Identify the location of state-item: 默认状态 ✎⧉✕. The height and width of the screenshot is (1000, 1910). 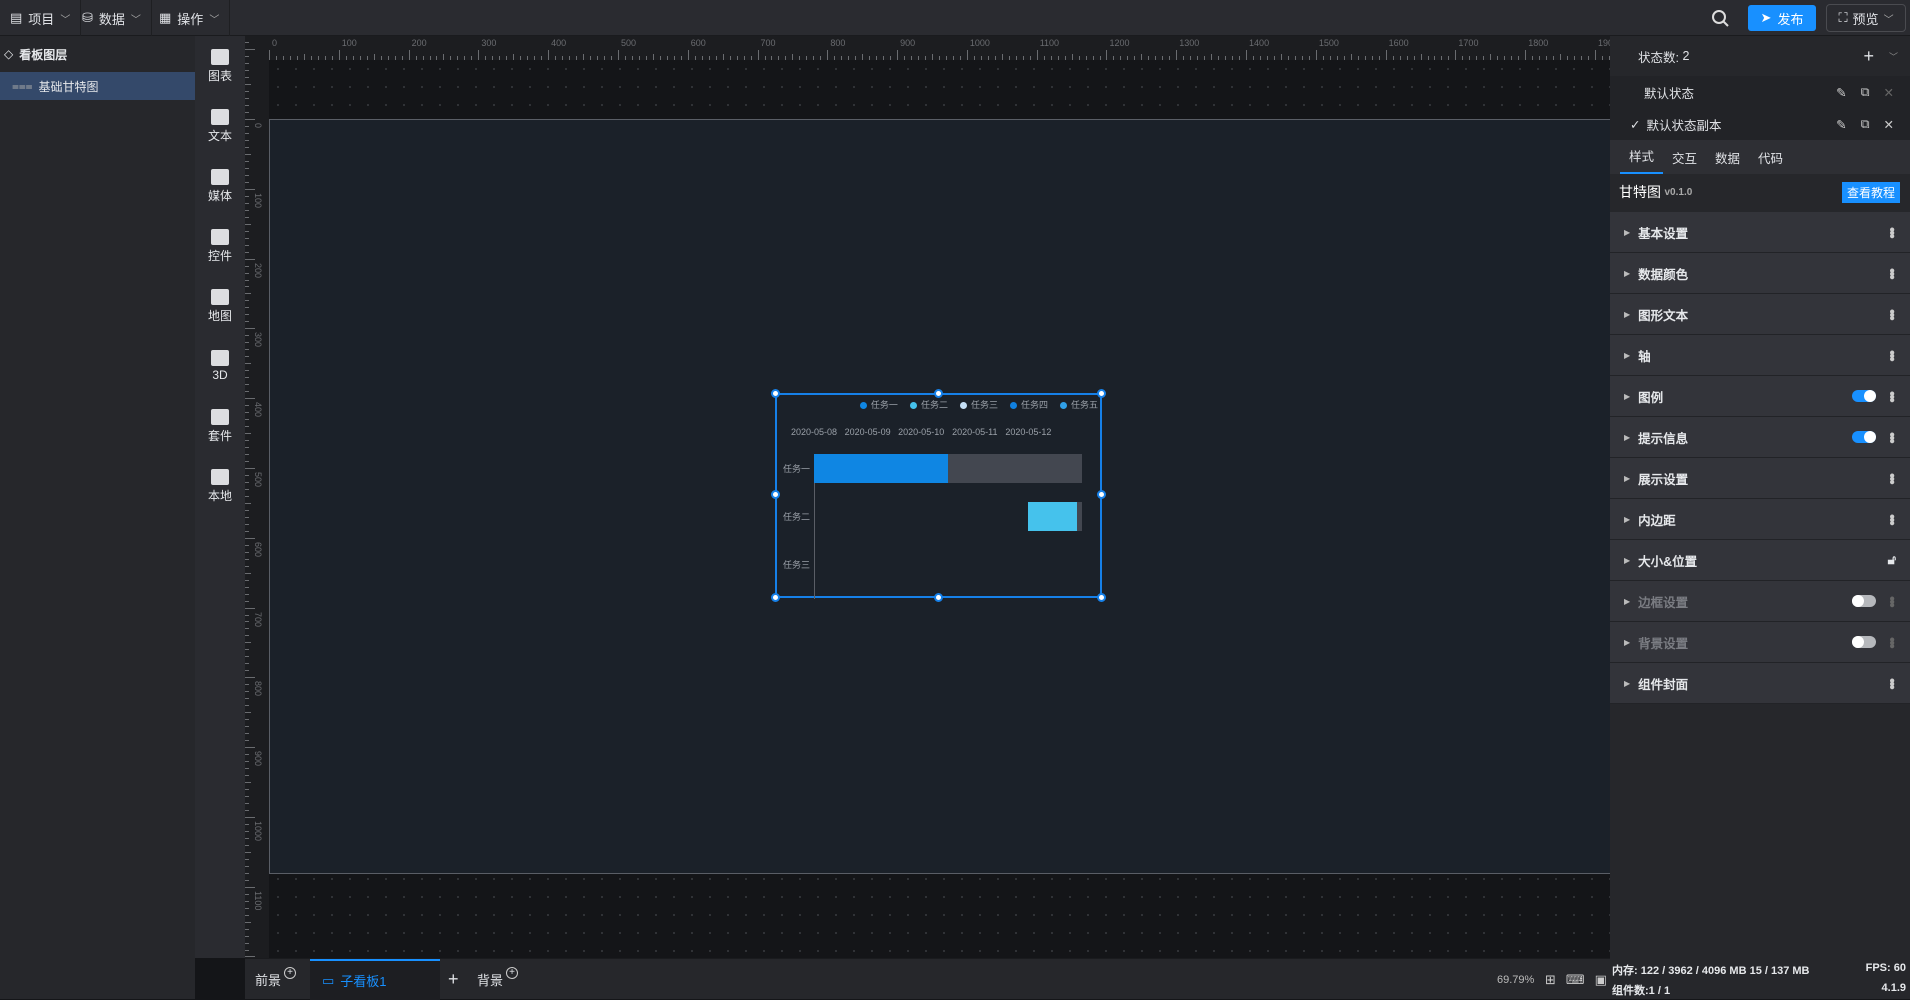
(1760, 92).